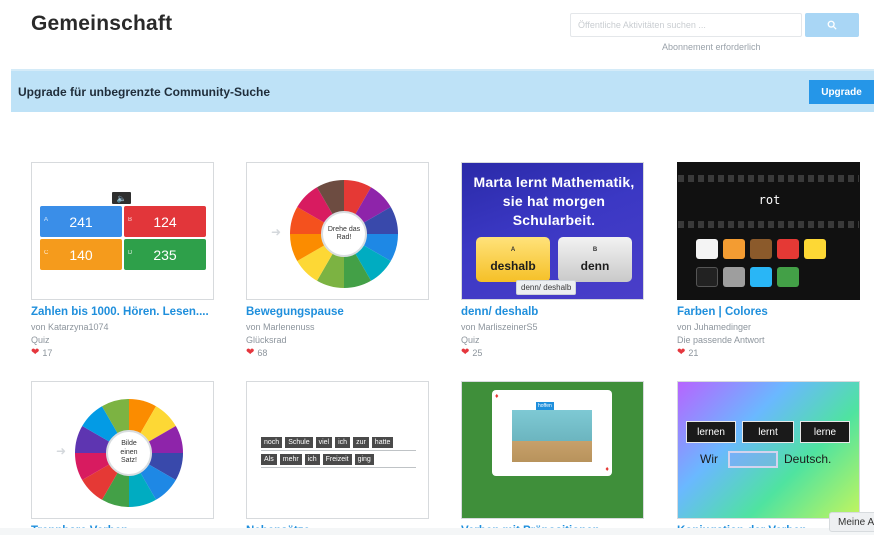 Image resolution: width=874 pixels, height=535 pixels. What do you see at coordinates (768, 432) in the screenshot?
I see `option-box: lernt` at bounding box center [768, 432].